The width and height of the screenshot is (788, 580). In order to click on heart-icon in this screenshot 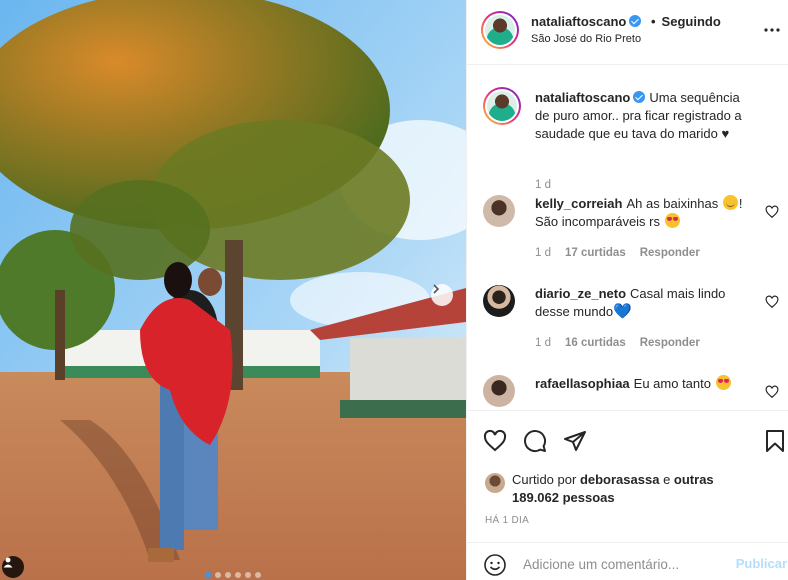, I will do `click(495, 440)`.